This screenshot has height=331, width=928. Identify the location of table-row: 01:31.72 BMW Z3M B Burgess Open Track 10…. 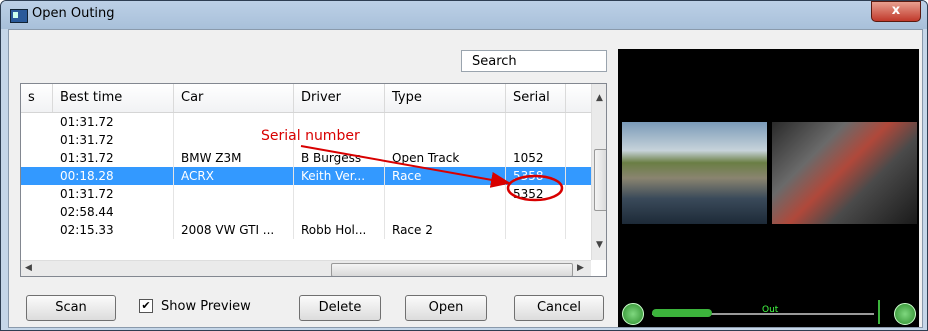
(306, 158).